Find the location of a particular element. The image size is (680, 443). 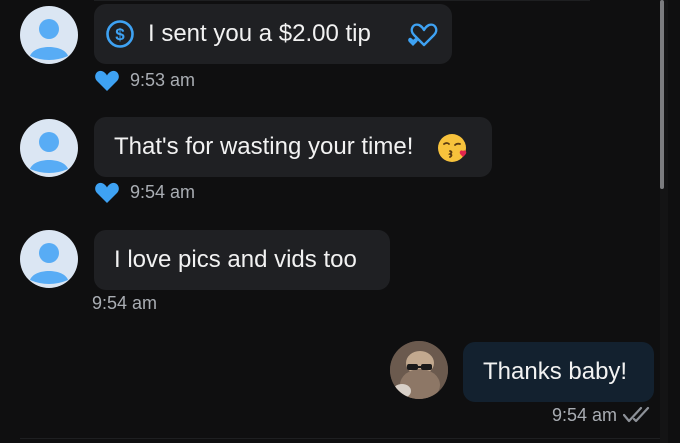

hearts-icon is located at coordinates (423, 35).